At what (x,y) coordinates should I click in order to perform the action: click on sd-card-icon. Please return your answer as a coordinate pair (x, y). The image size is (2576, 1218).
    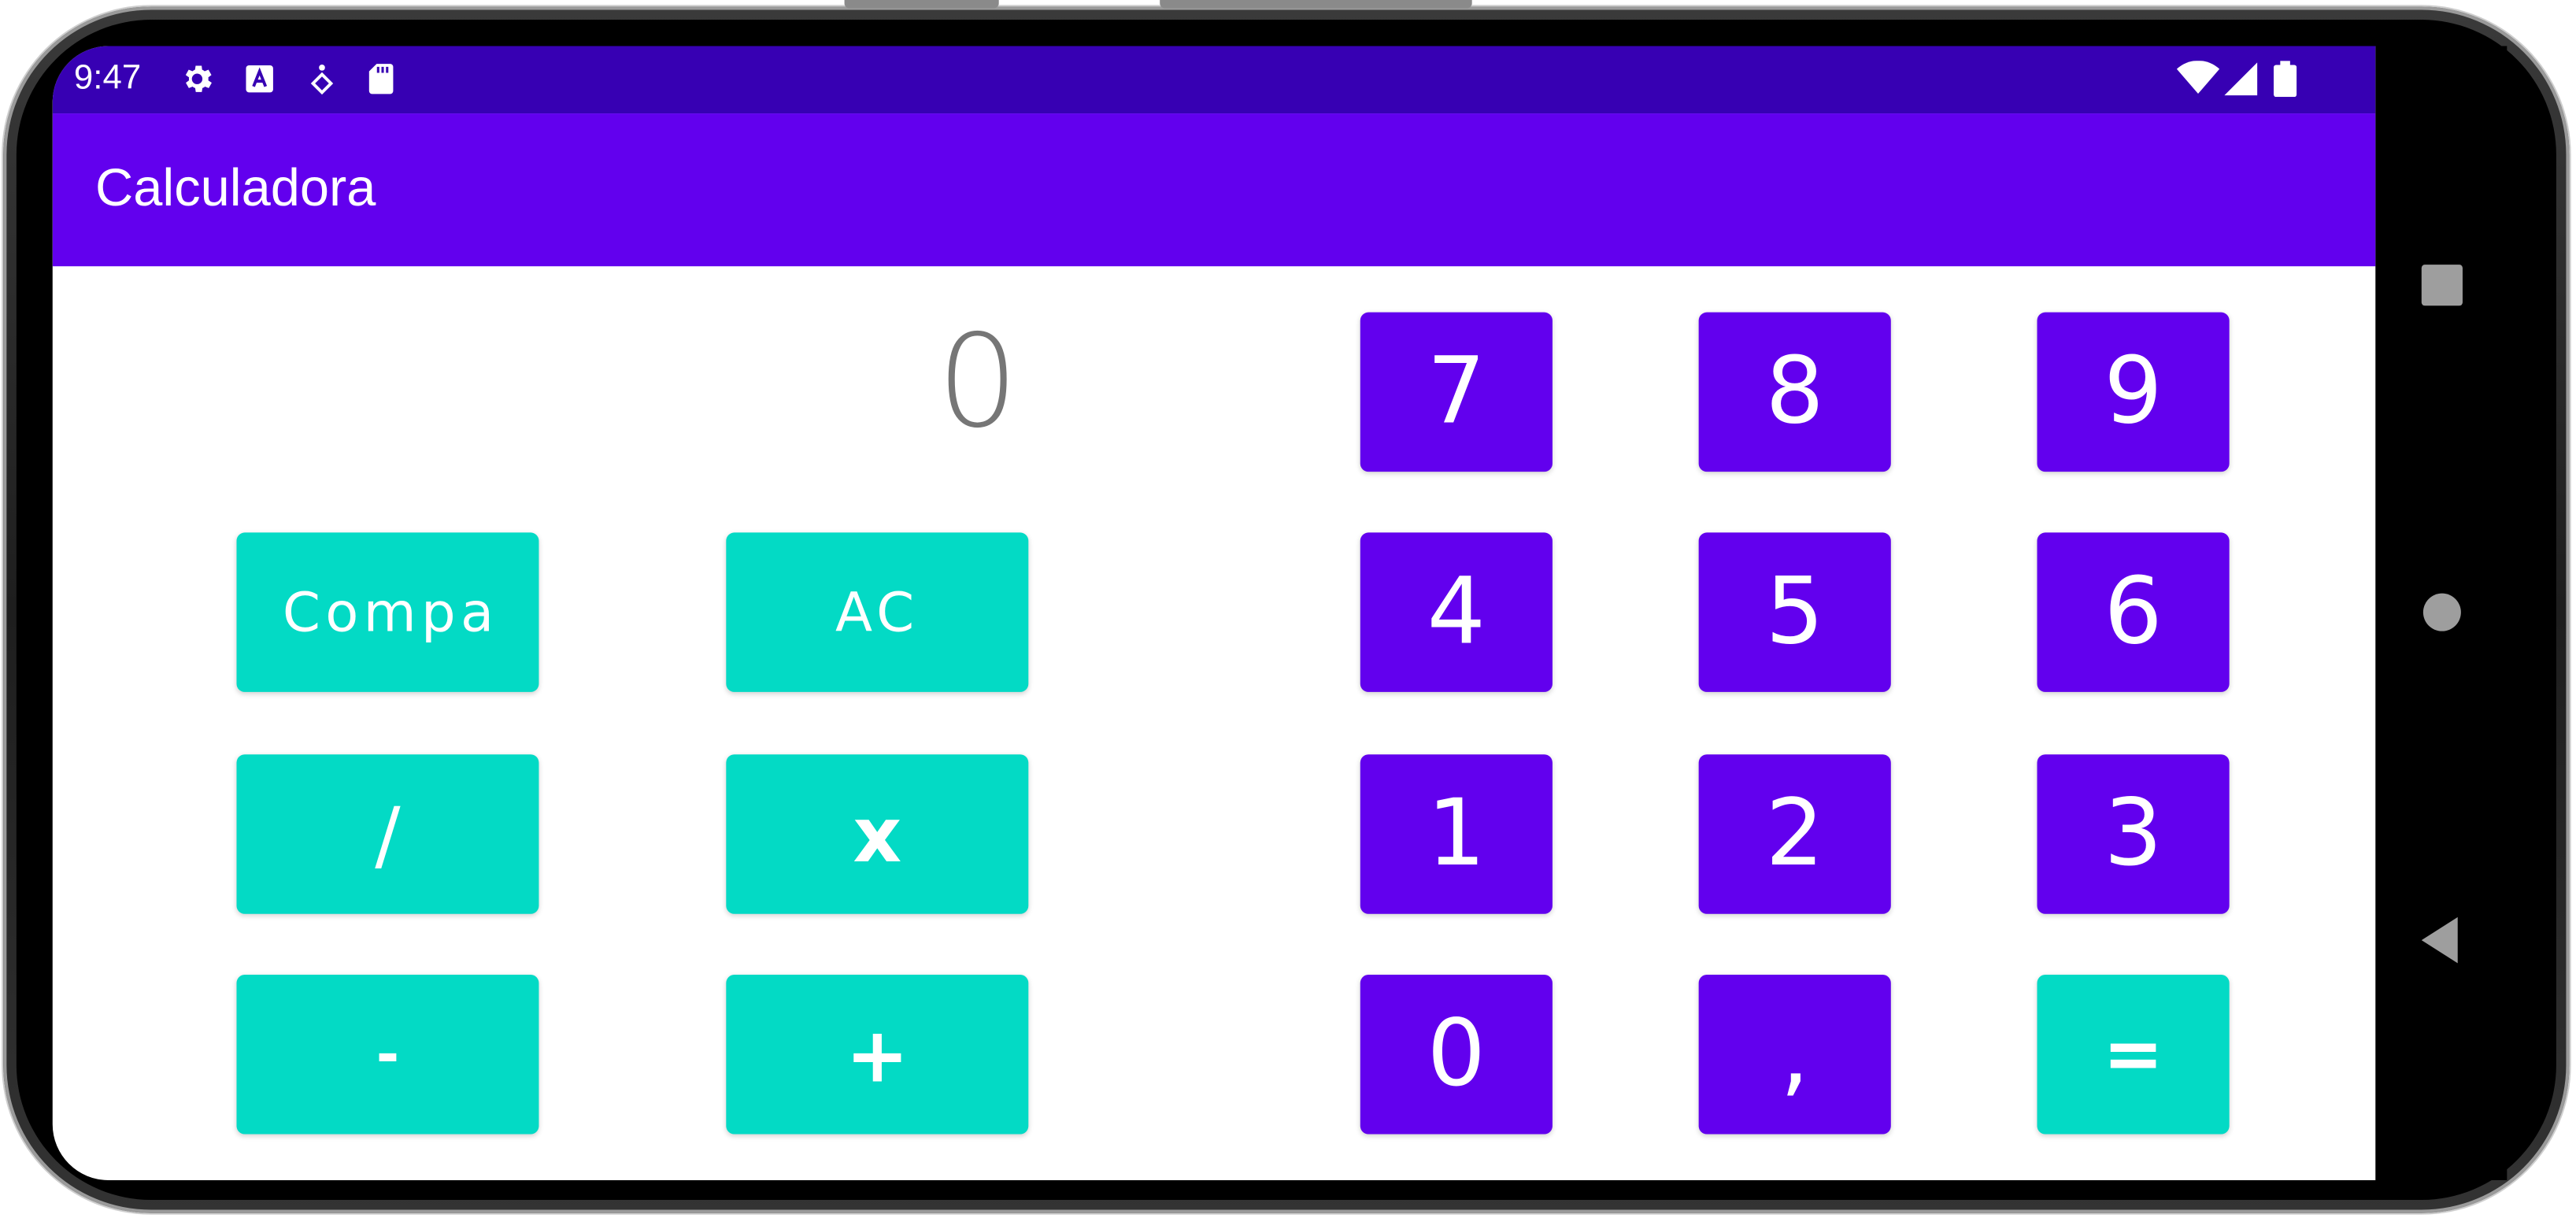
    Looking at the image, I should click on (381, 79).